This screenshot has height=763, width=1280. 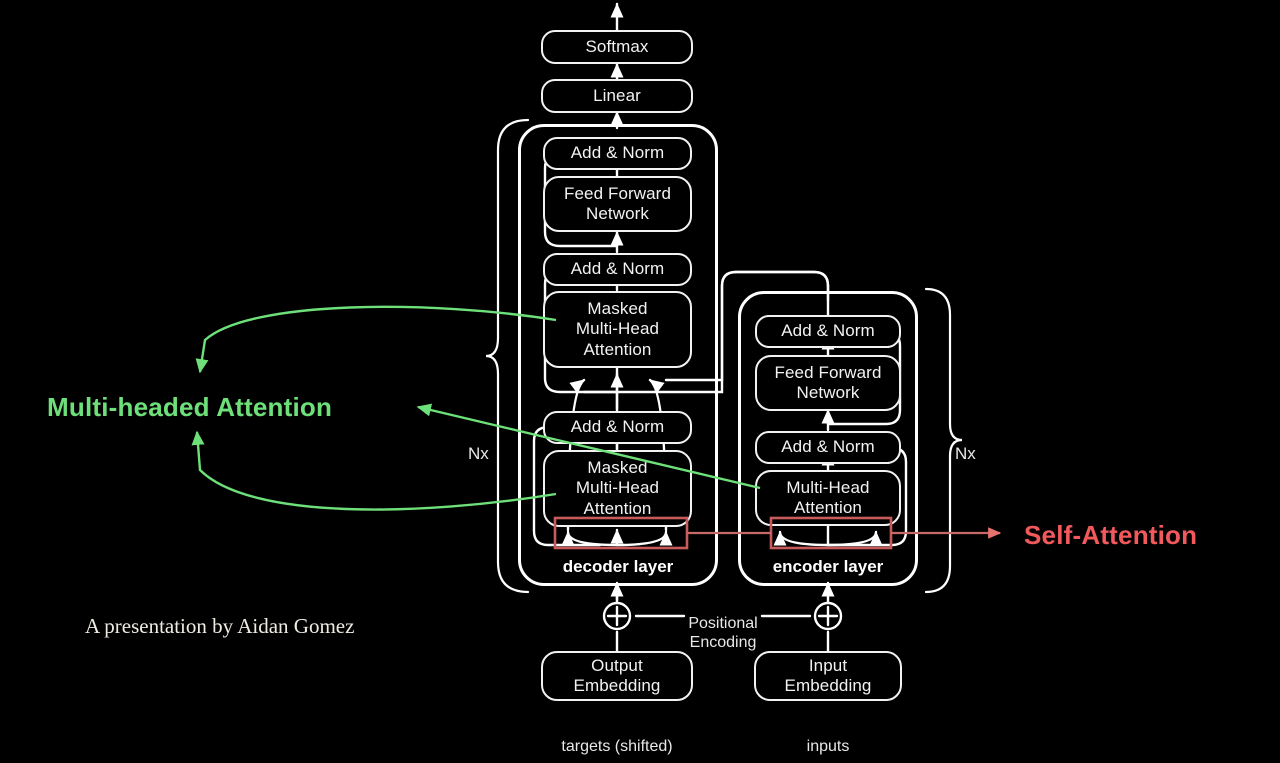 What do you see at coordinates (220, 626) in the screenshot?
I see `presentation-credit: A presentation by Aidan Gomez` at bounding box center [220, 626].